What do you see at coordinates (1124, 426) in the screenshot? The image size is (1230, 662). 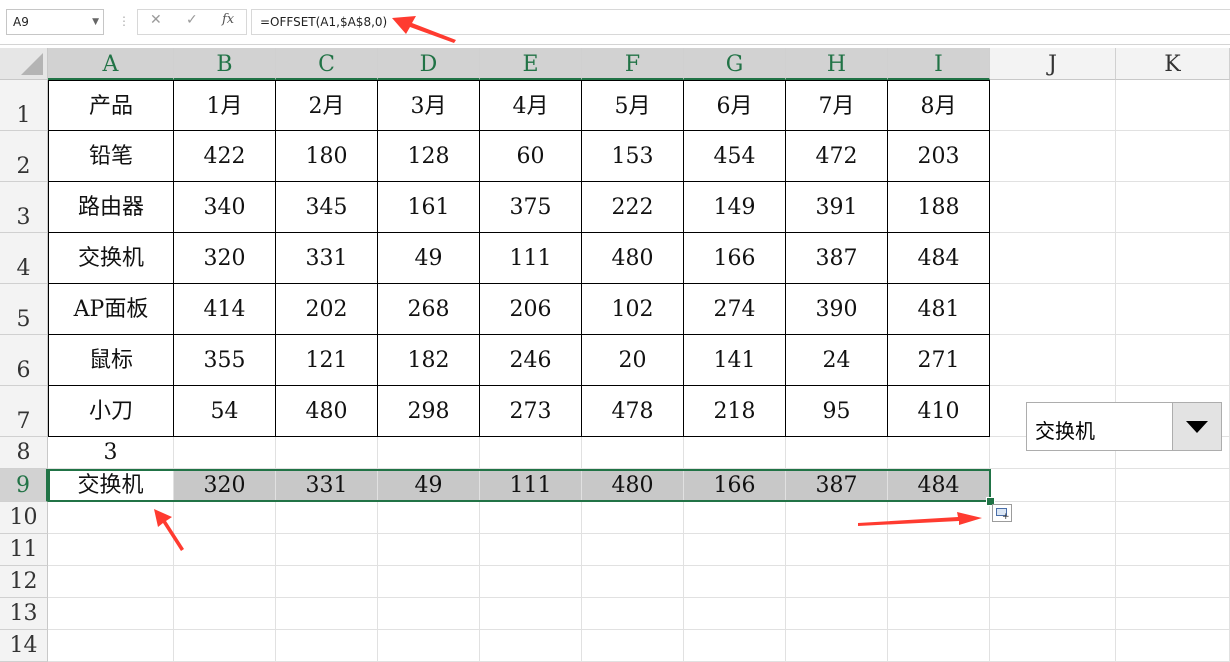 I see `product-combo-box: 交换机` at bounding box center [1124, 426].